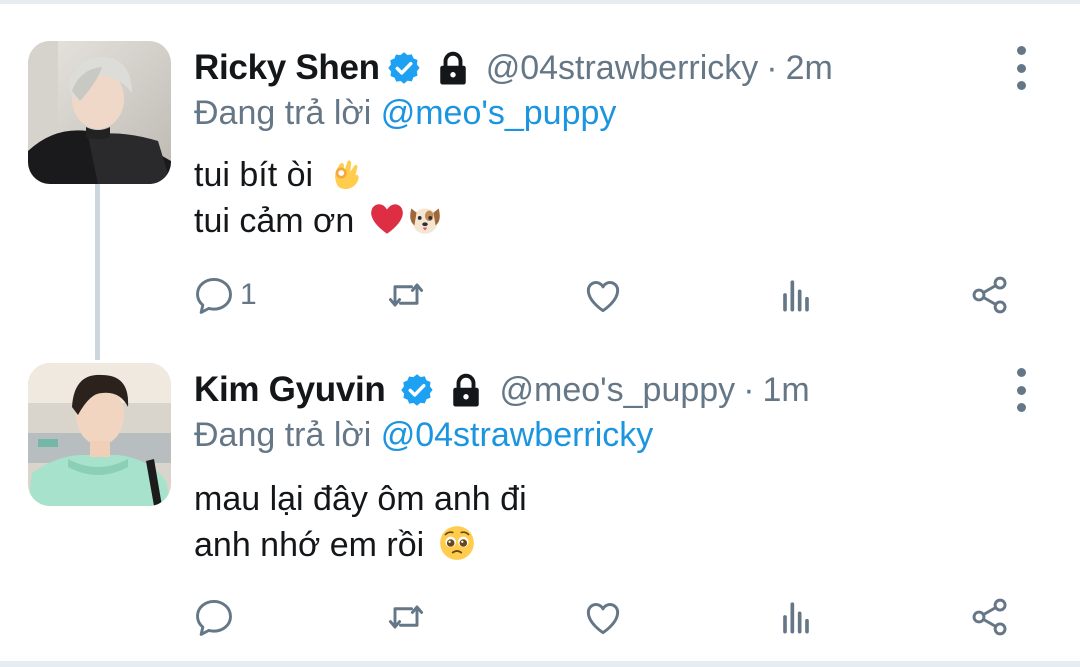 This screenshot has height=667, width=1080. Describe the element at coordinates (290, 390) in the screenshot. I see `display-name: Kim Gyuvin` at that location.